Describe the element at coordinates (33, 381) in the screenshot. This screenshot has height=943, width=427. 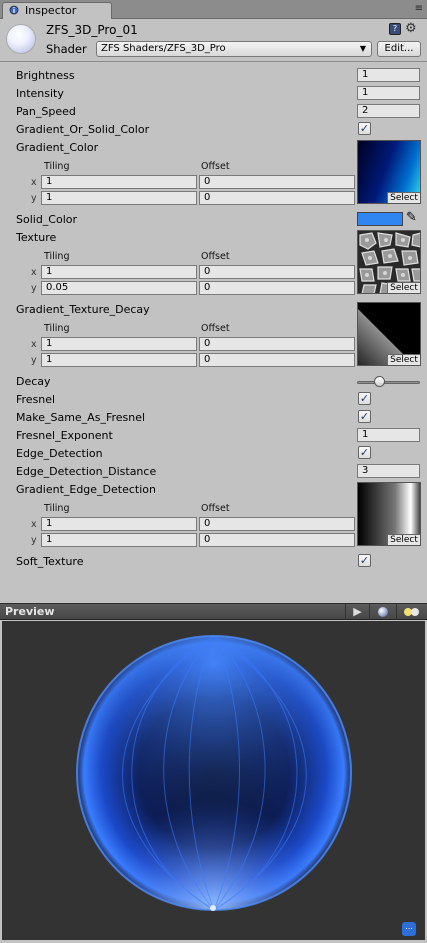
I see `decay-label: Decay` at that location.